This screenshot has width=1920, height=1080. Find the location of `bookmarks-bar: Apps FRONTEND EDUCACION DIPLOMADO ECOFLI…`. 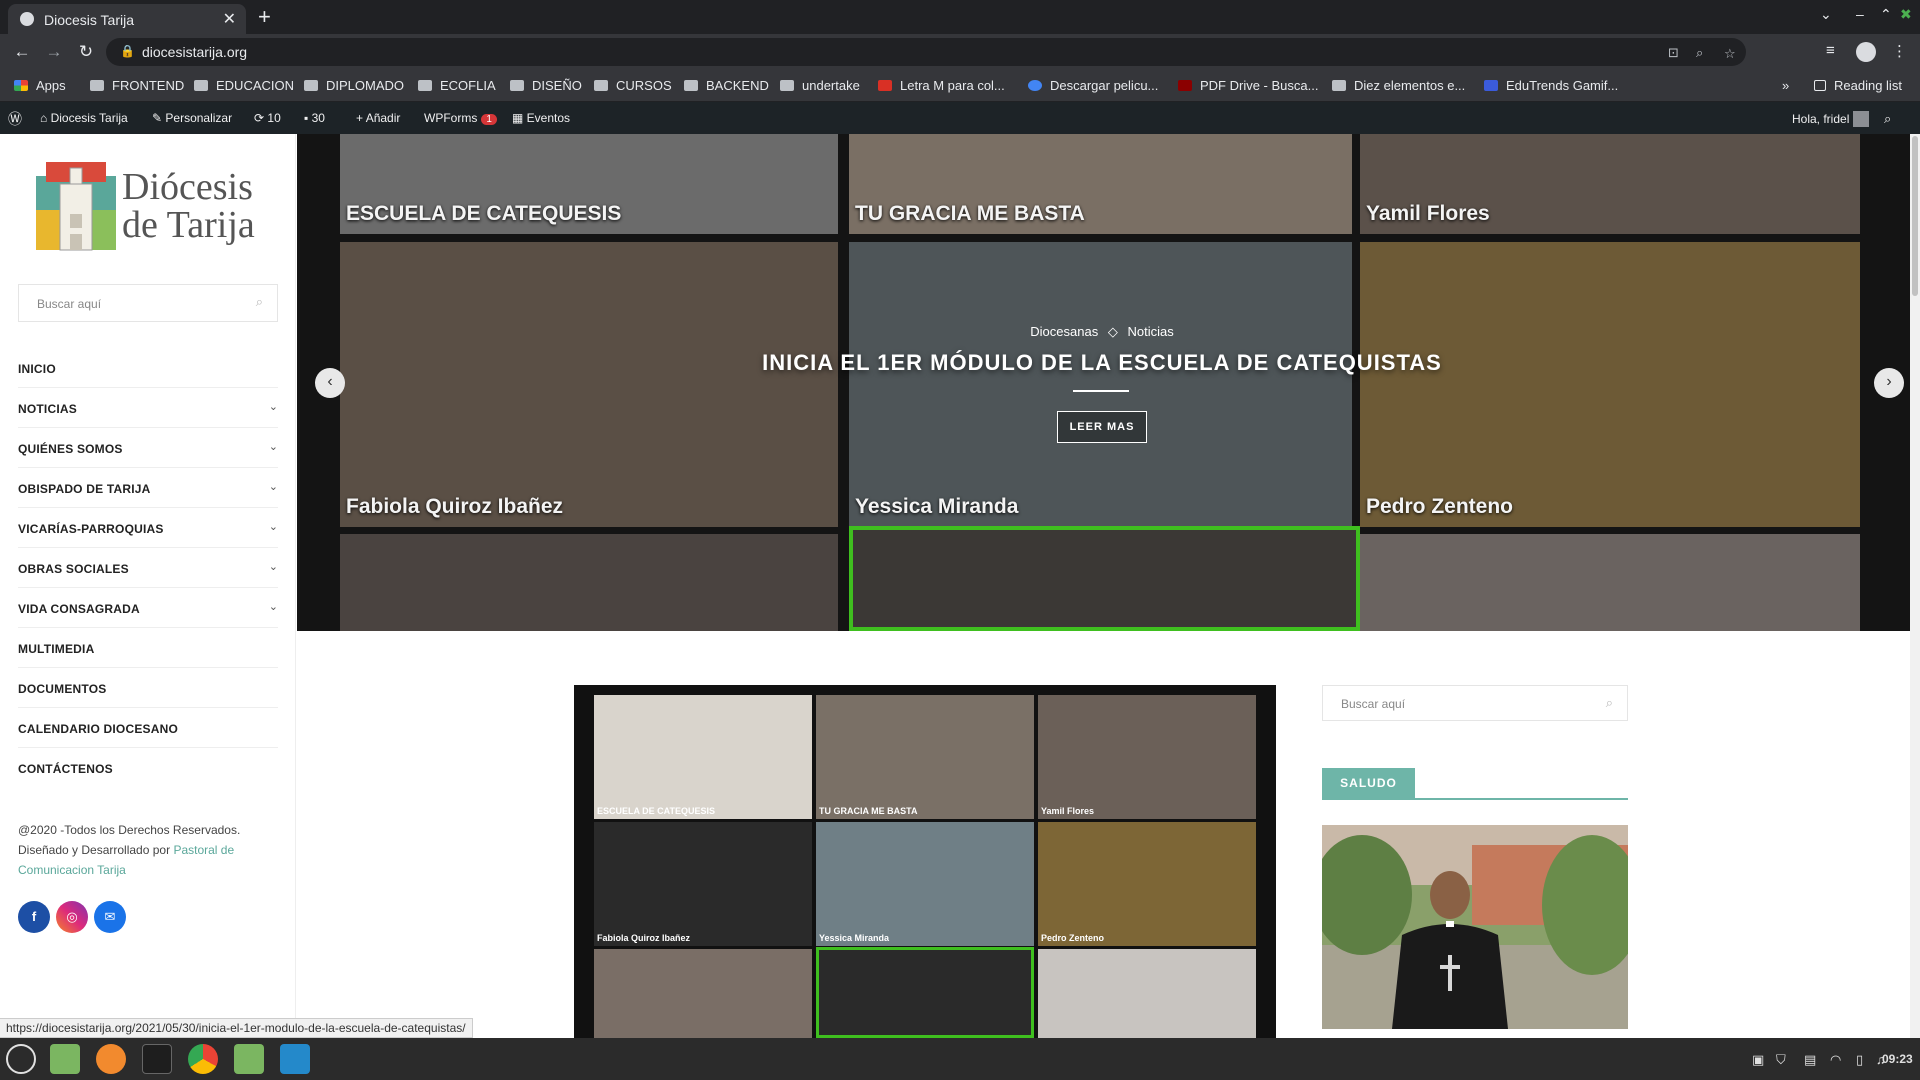

bookmarks-bar: Apps FRONTEND EDUCACION DIPLOMADO ECOFLI… is located at coordinates (960, 86).